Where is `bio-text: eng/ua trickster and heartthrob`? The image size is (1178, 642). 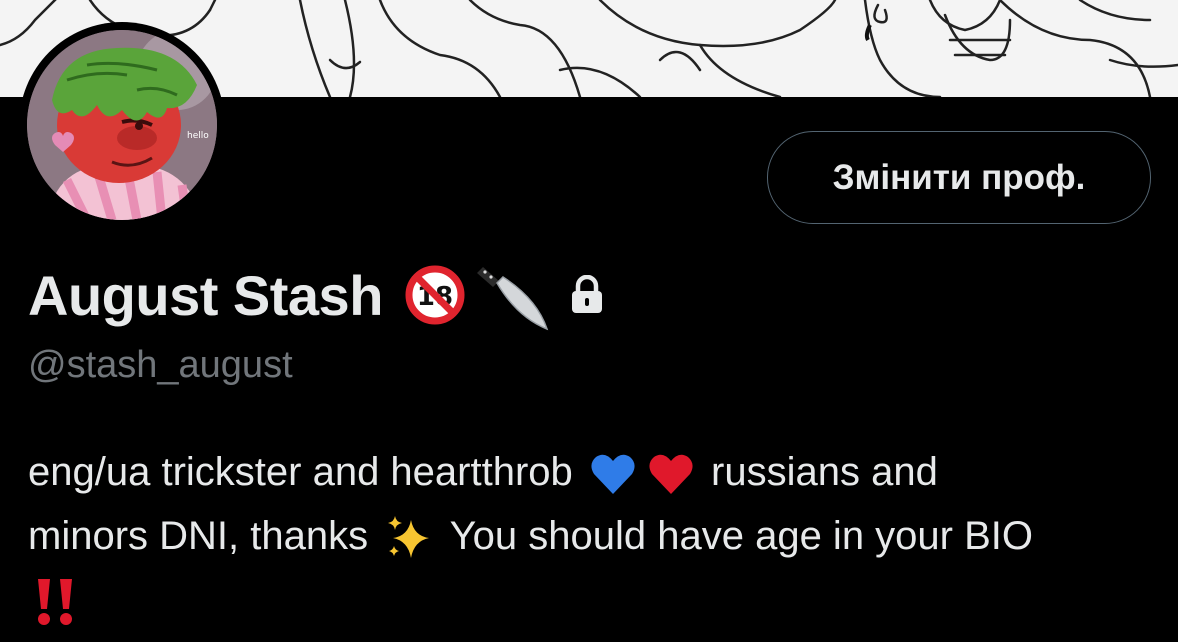 bio-text: eng/ua trickster and heartthrob is located at coordinates (300, 472).